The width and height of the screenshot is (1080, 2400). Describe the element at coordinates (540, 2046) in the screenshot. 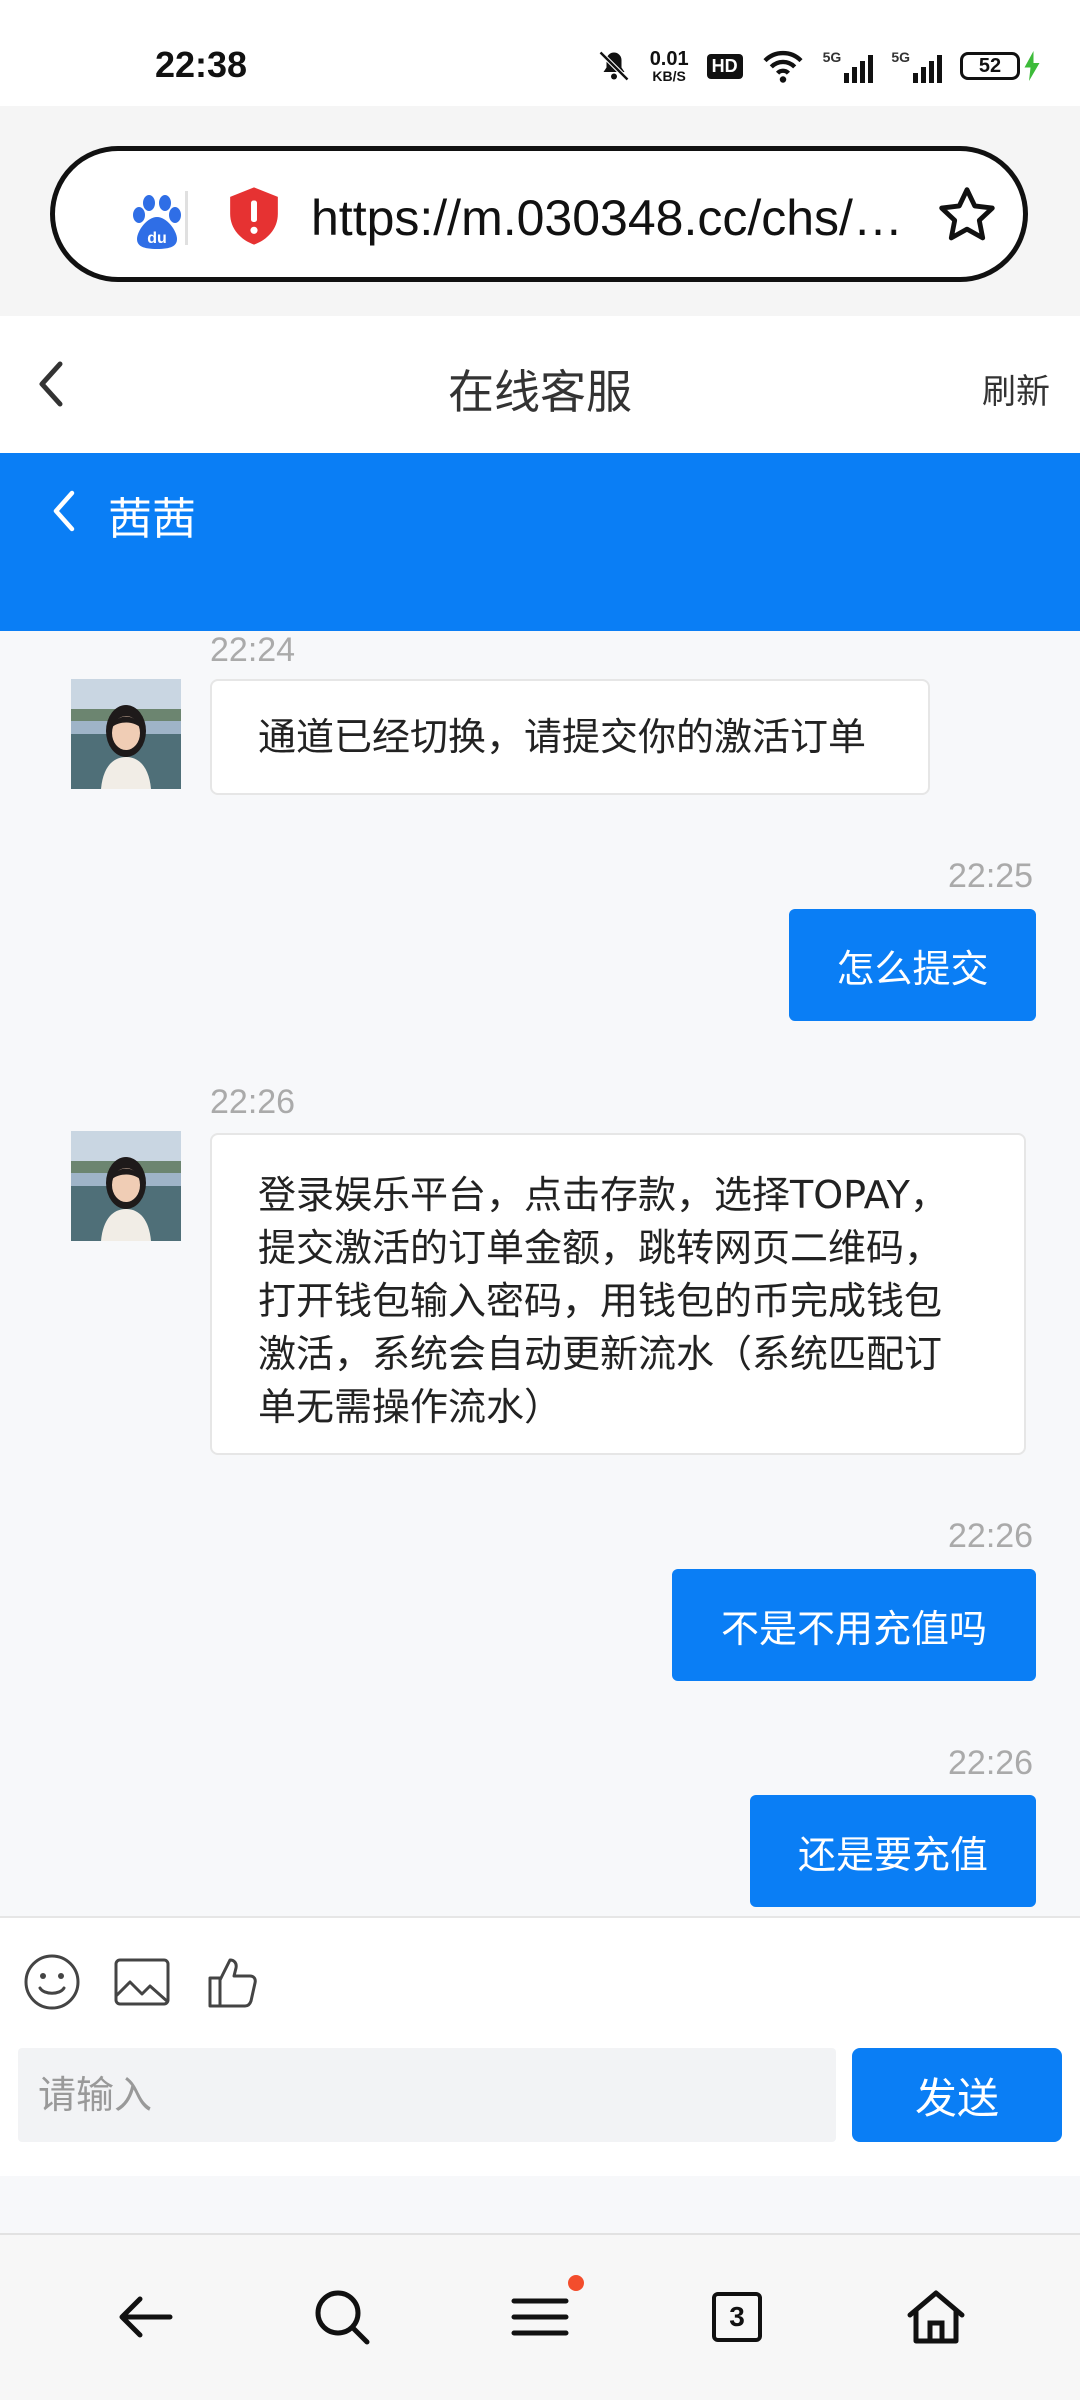

I see `composer: 发送` at that location.